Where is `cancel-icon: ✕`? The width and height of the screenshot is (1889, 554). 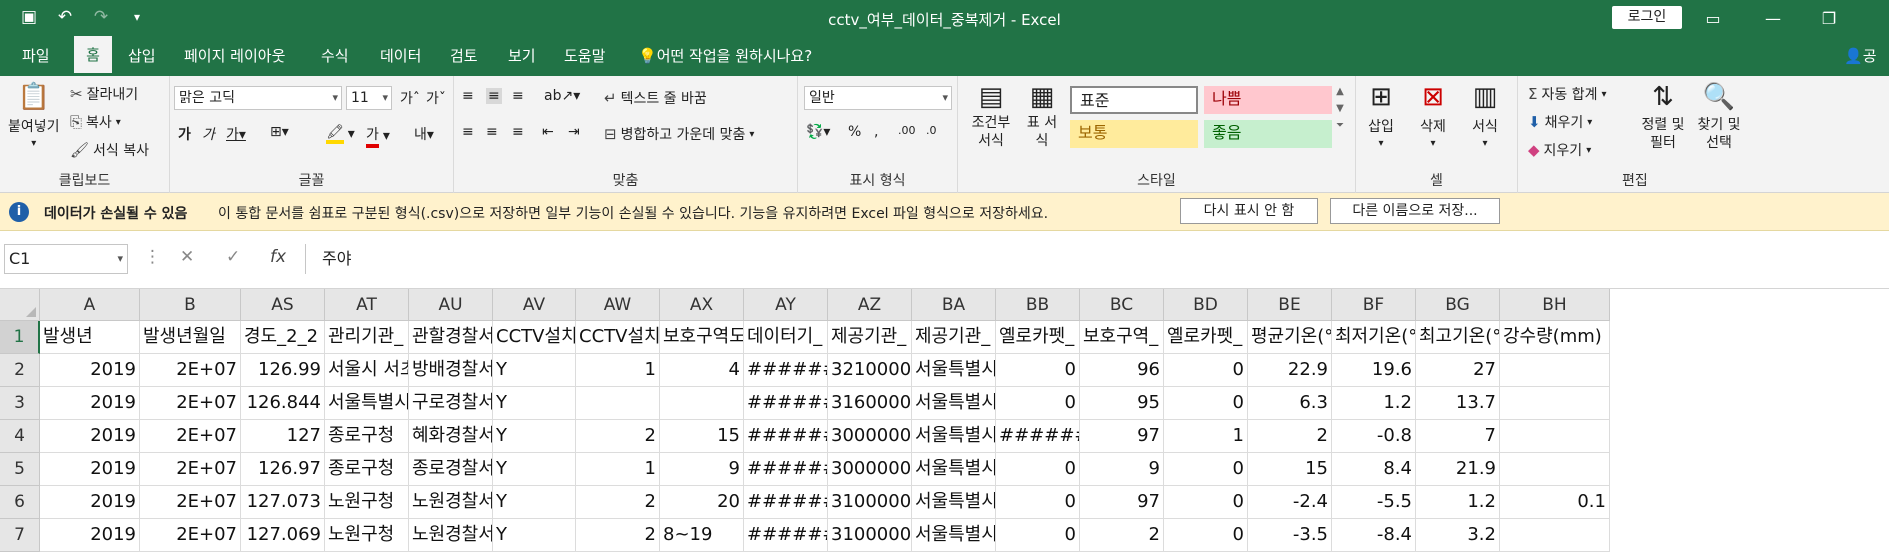
cancel-icon: ✕ is located at coordinates (187, 257).